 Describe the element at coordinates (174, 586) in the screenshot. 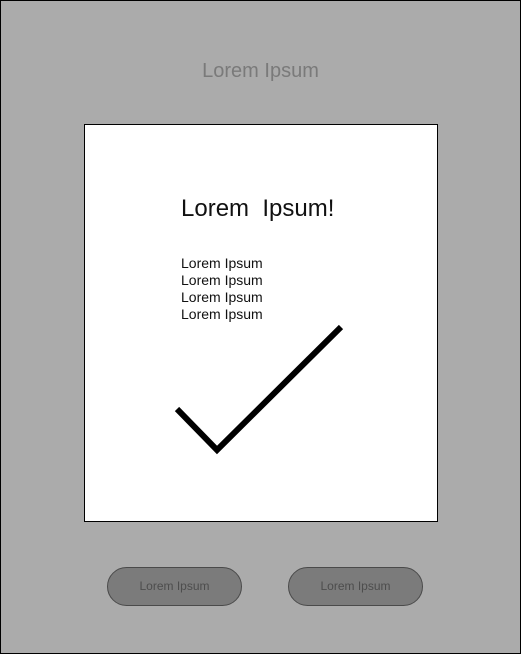

I see `left-button: Lorem Ipsum` at that location.